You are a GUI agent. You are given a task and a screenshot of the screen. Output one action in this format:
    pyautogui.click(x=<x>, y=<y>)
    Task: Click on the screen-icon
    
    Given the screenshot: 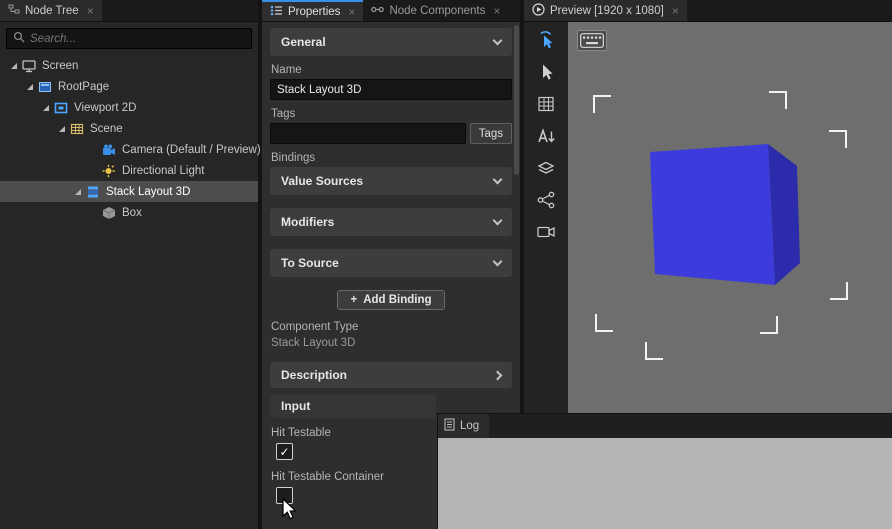 What is the action you would take?
    pyautogui.click(x=29, y=66)
    